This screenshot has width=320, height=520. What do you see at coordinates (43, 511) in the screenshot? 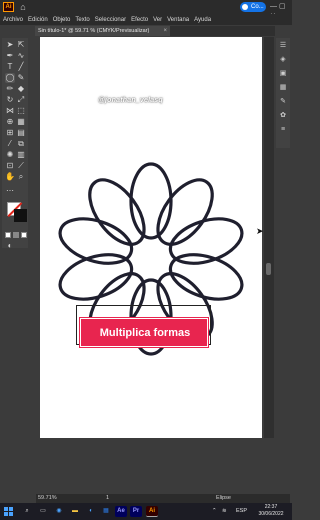
I see `task-view-icon: ▭` at bounding box center [43, 511].